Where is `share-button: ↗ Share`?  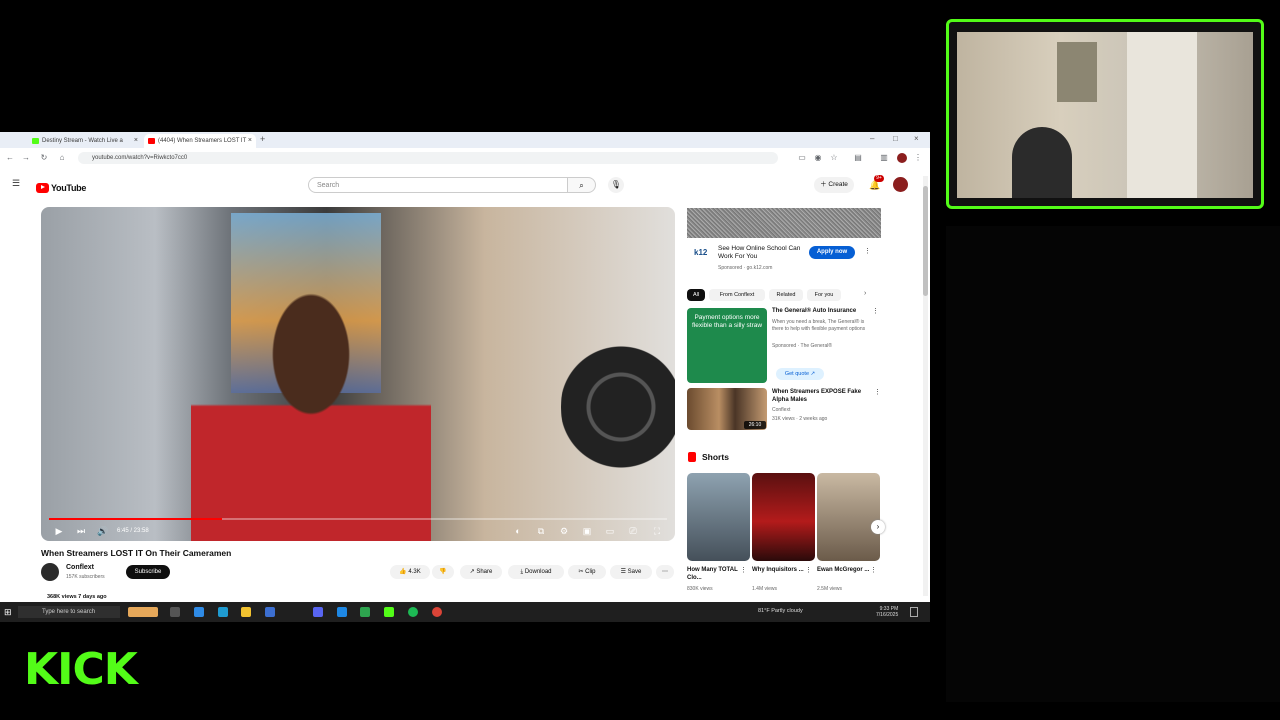 share-button: ↗ Share is located at coordinates (481, 572).